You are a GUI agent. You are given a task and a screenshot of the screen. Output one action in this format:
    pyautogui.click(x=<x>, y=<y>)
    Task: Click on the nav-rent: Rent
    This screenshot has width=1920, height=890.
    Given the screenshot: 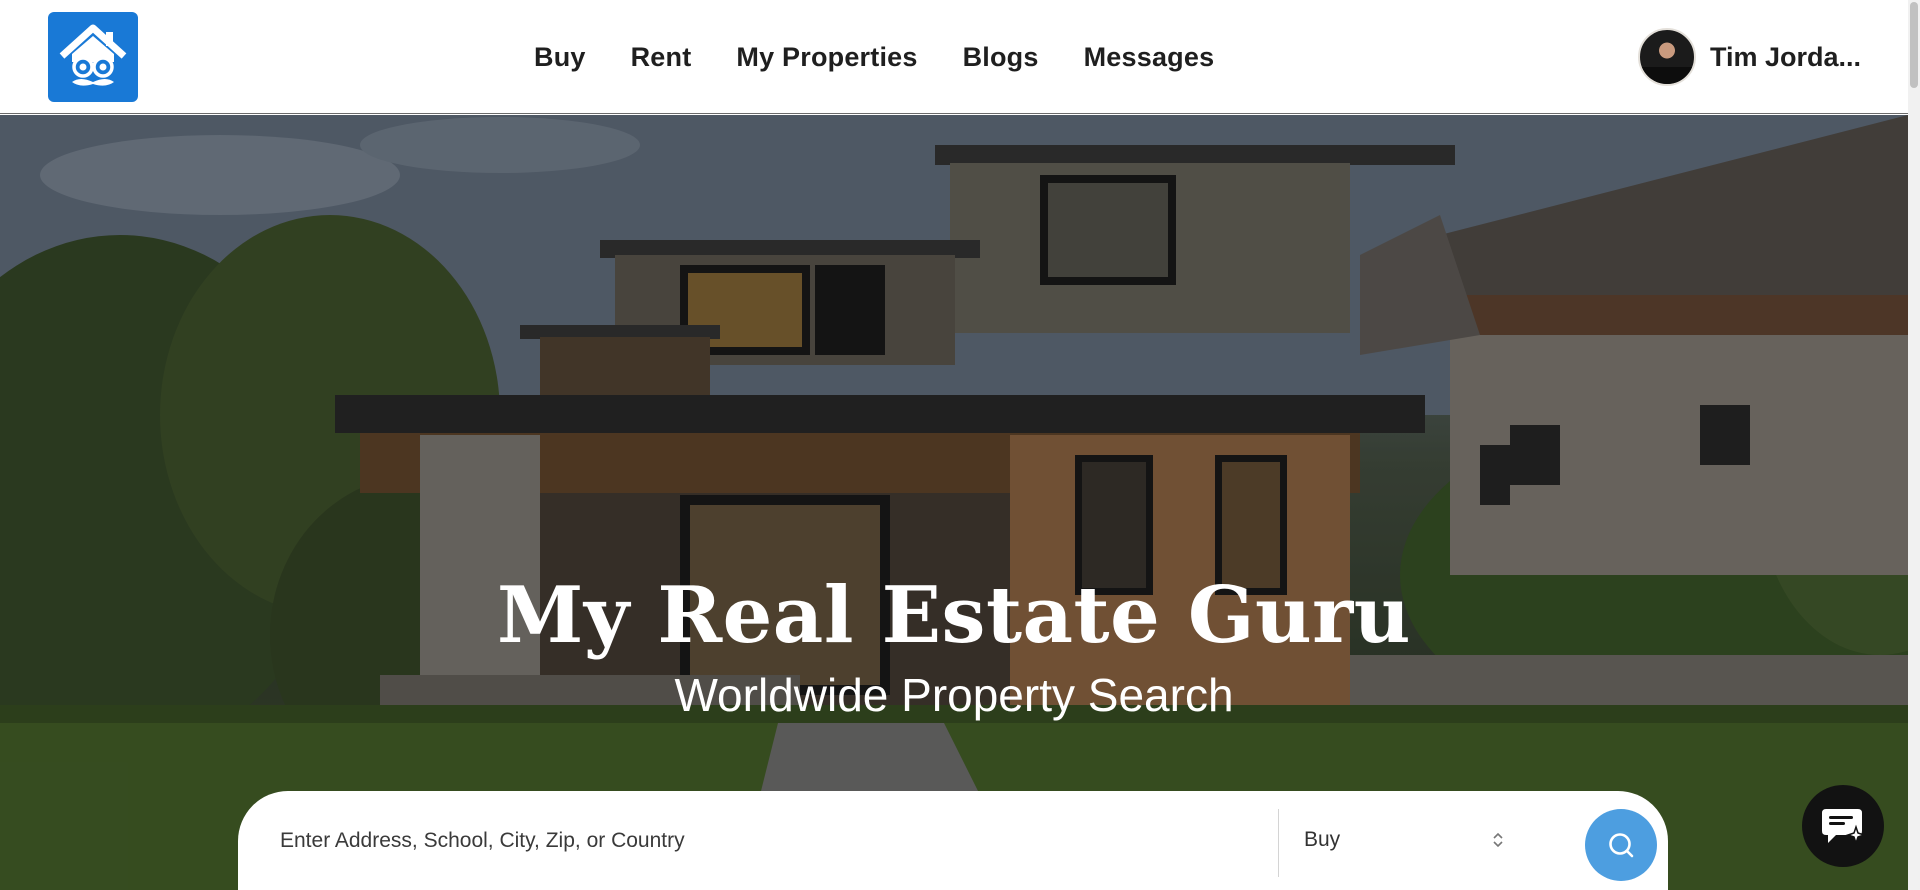 What is the action you would take?
    pyautogui.click(x=661, y=57)
    